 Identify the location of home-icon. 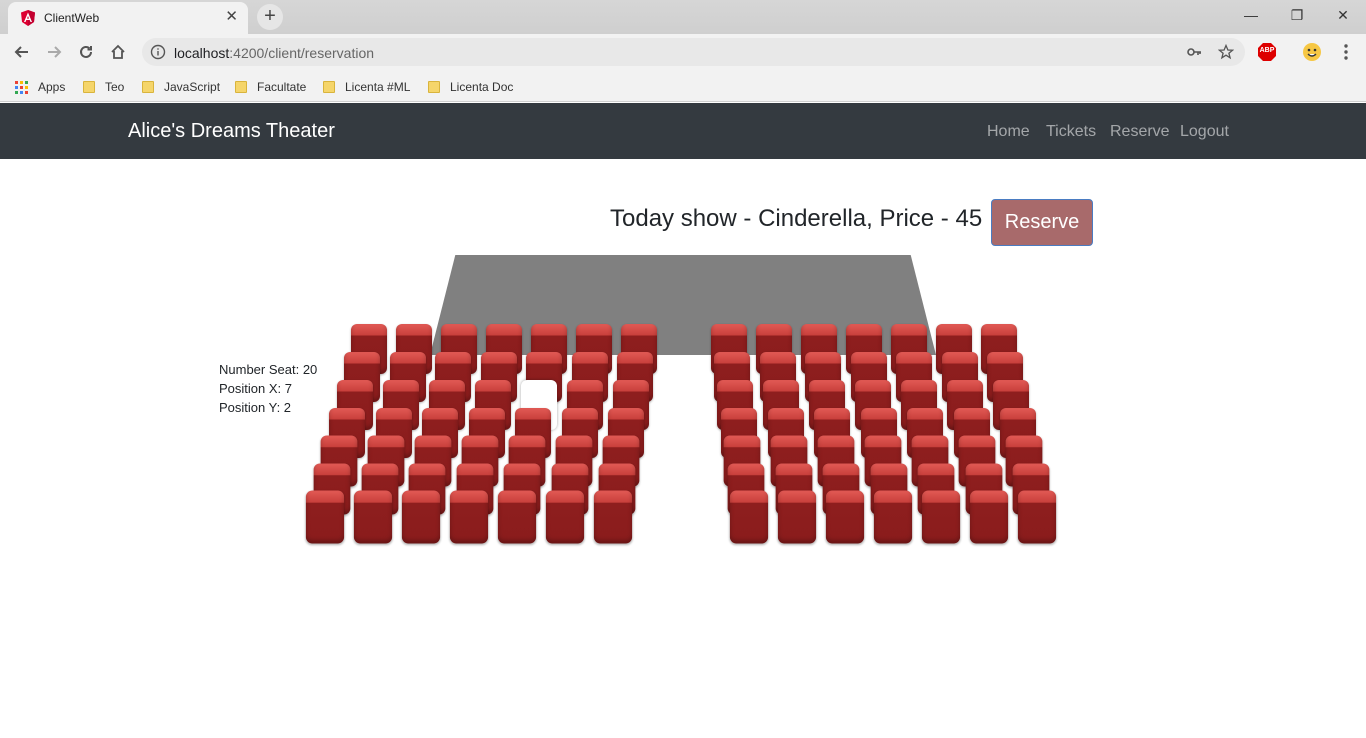
(118, 51).